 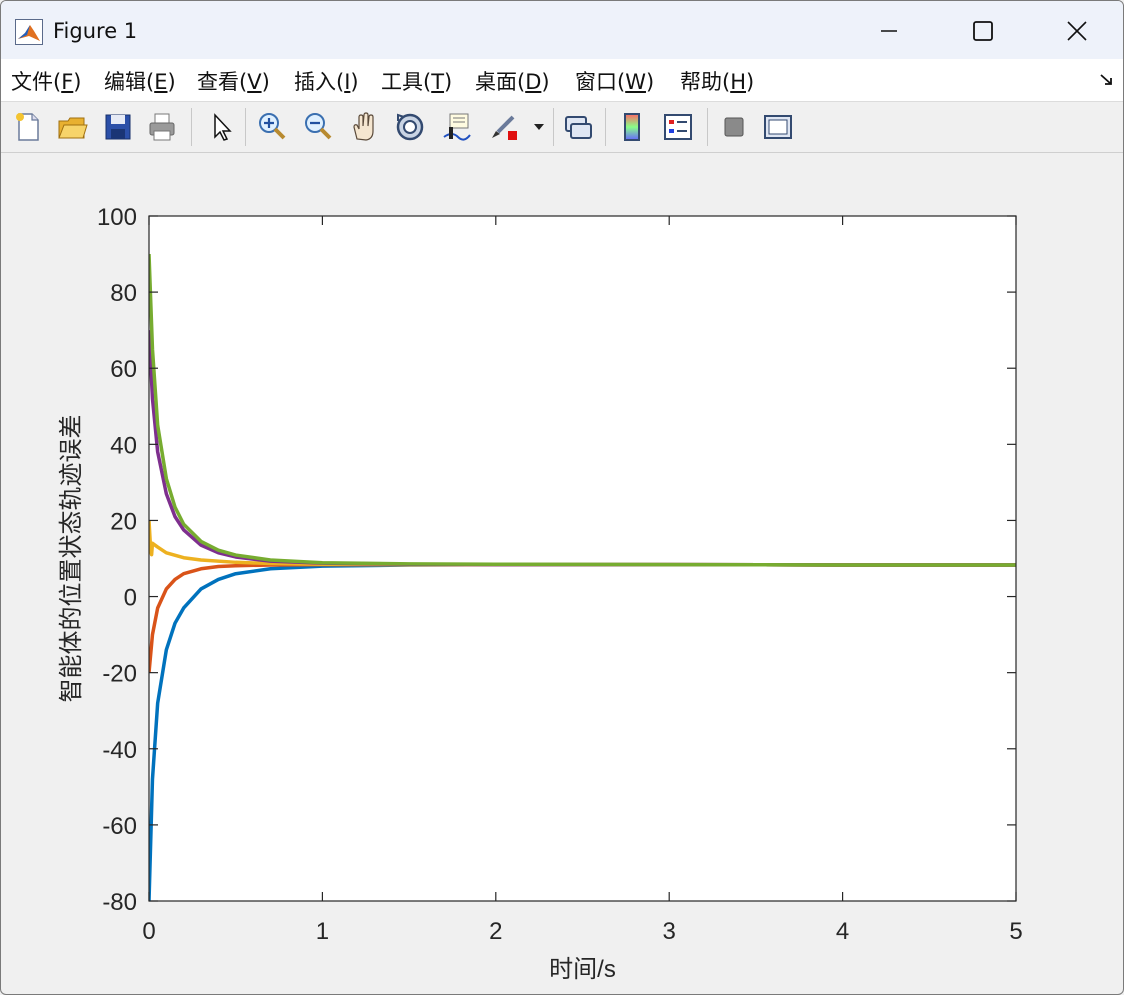 What do you see at coordinates (512, 81) in the screenshot?
I see `menu-desktop: 桌面(D)` at bounding box center [512, 81].